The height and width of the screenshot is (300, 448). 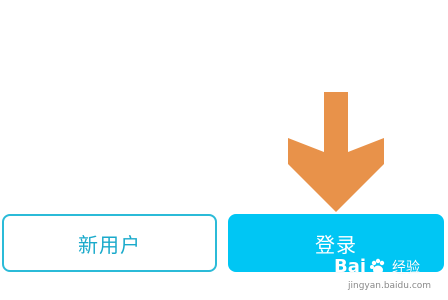 I want to click on new-user-button: 新用户, so click(x=109, y=243).